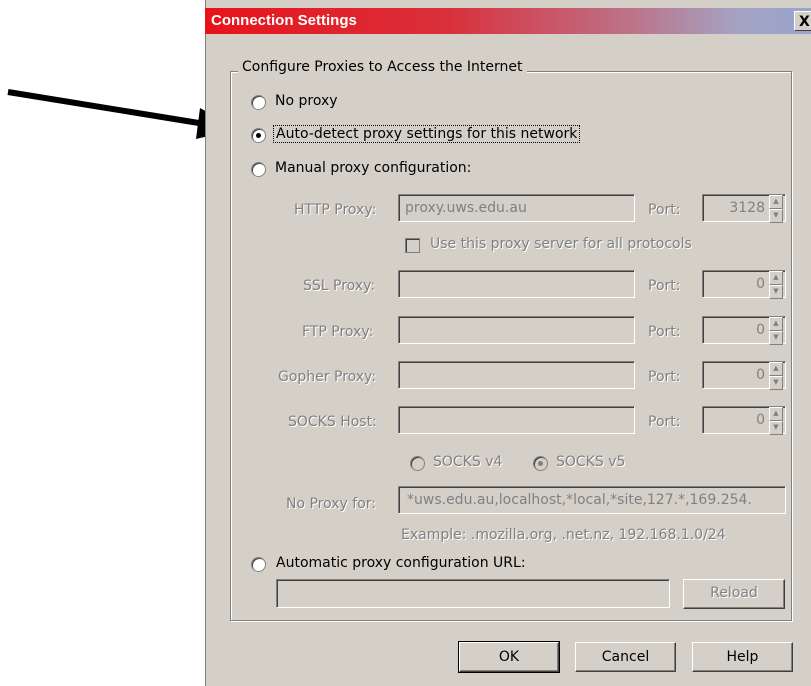 The image size is (811, 686). What do you see at coordinates (516, 208) in the screenshot?
I see `http-proxy-input: proxy.uws.edu.au` at bounding box center [516, 208].